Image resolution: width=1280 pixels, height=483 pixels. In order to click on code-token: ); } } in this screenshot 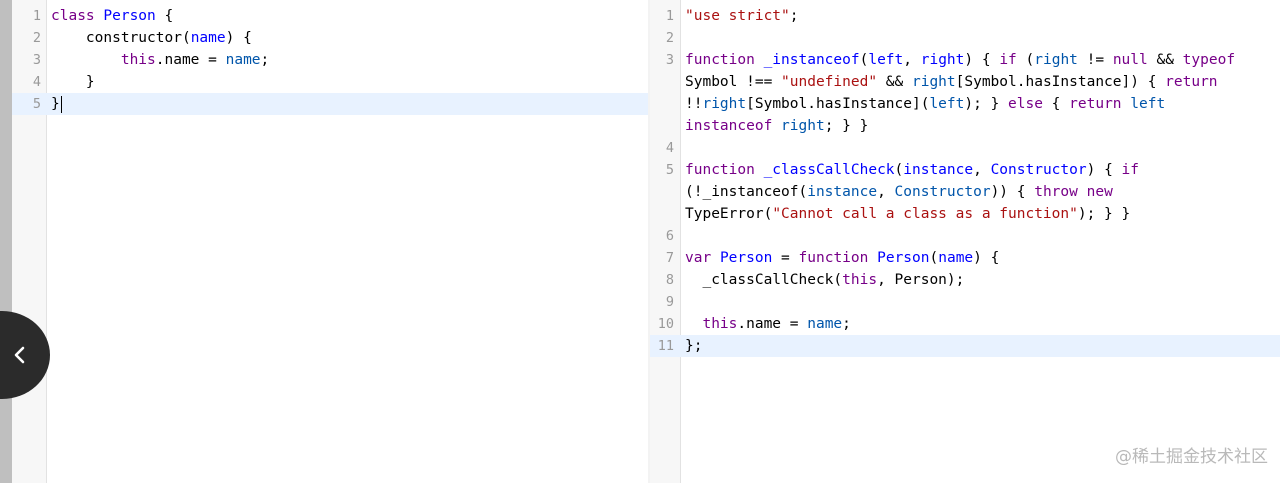, I will do `click(1104, 214)`.